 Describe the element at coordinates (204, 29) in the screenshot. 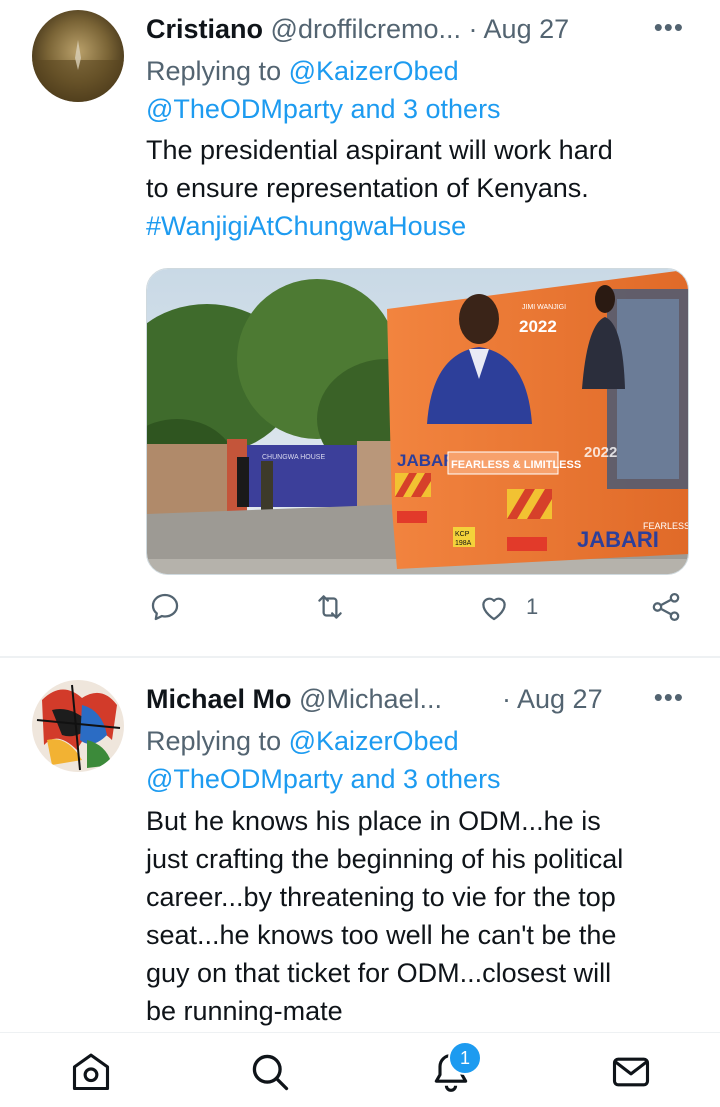

I see `author-name: Cristiano` at that location.